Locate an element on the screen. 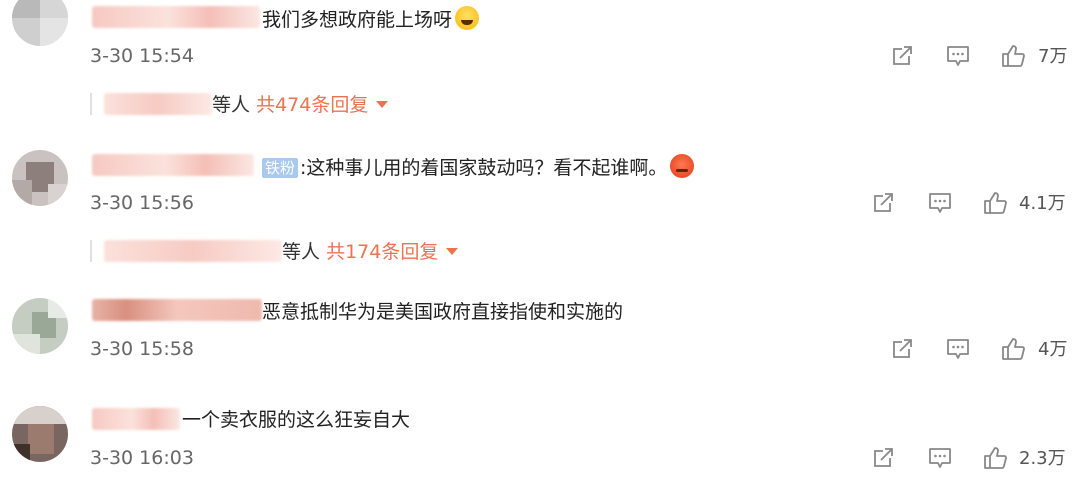  fan-badge: 铁粉 is located at coordinates (280, 168).